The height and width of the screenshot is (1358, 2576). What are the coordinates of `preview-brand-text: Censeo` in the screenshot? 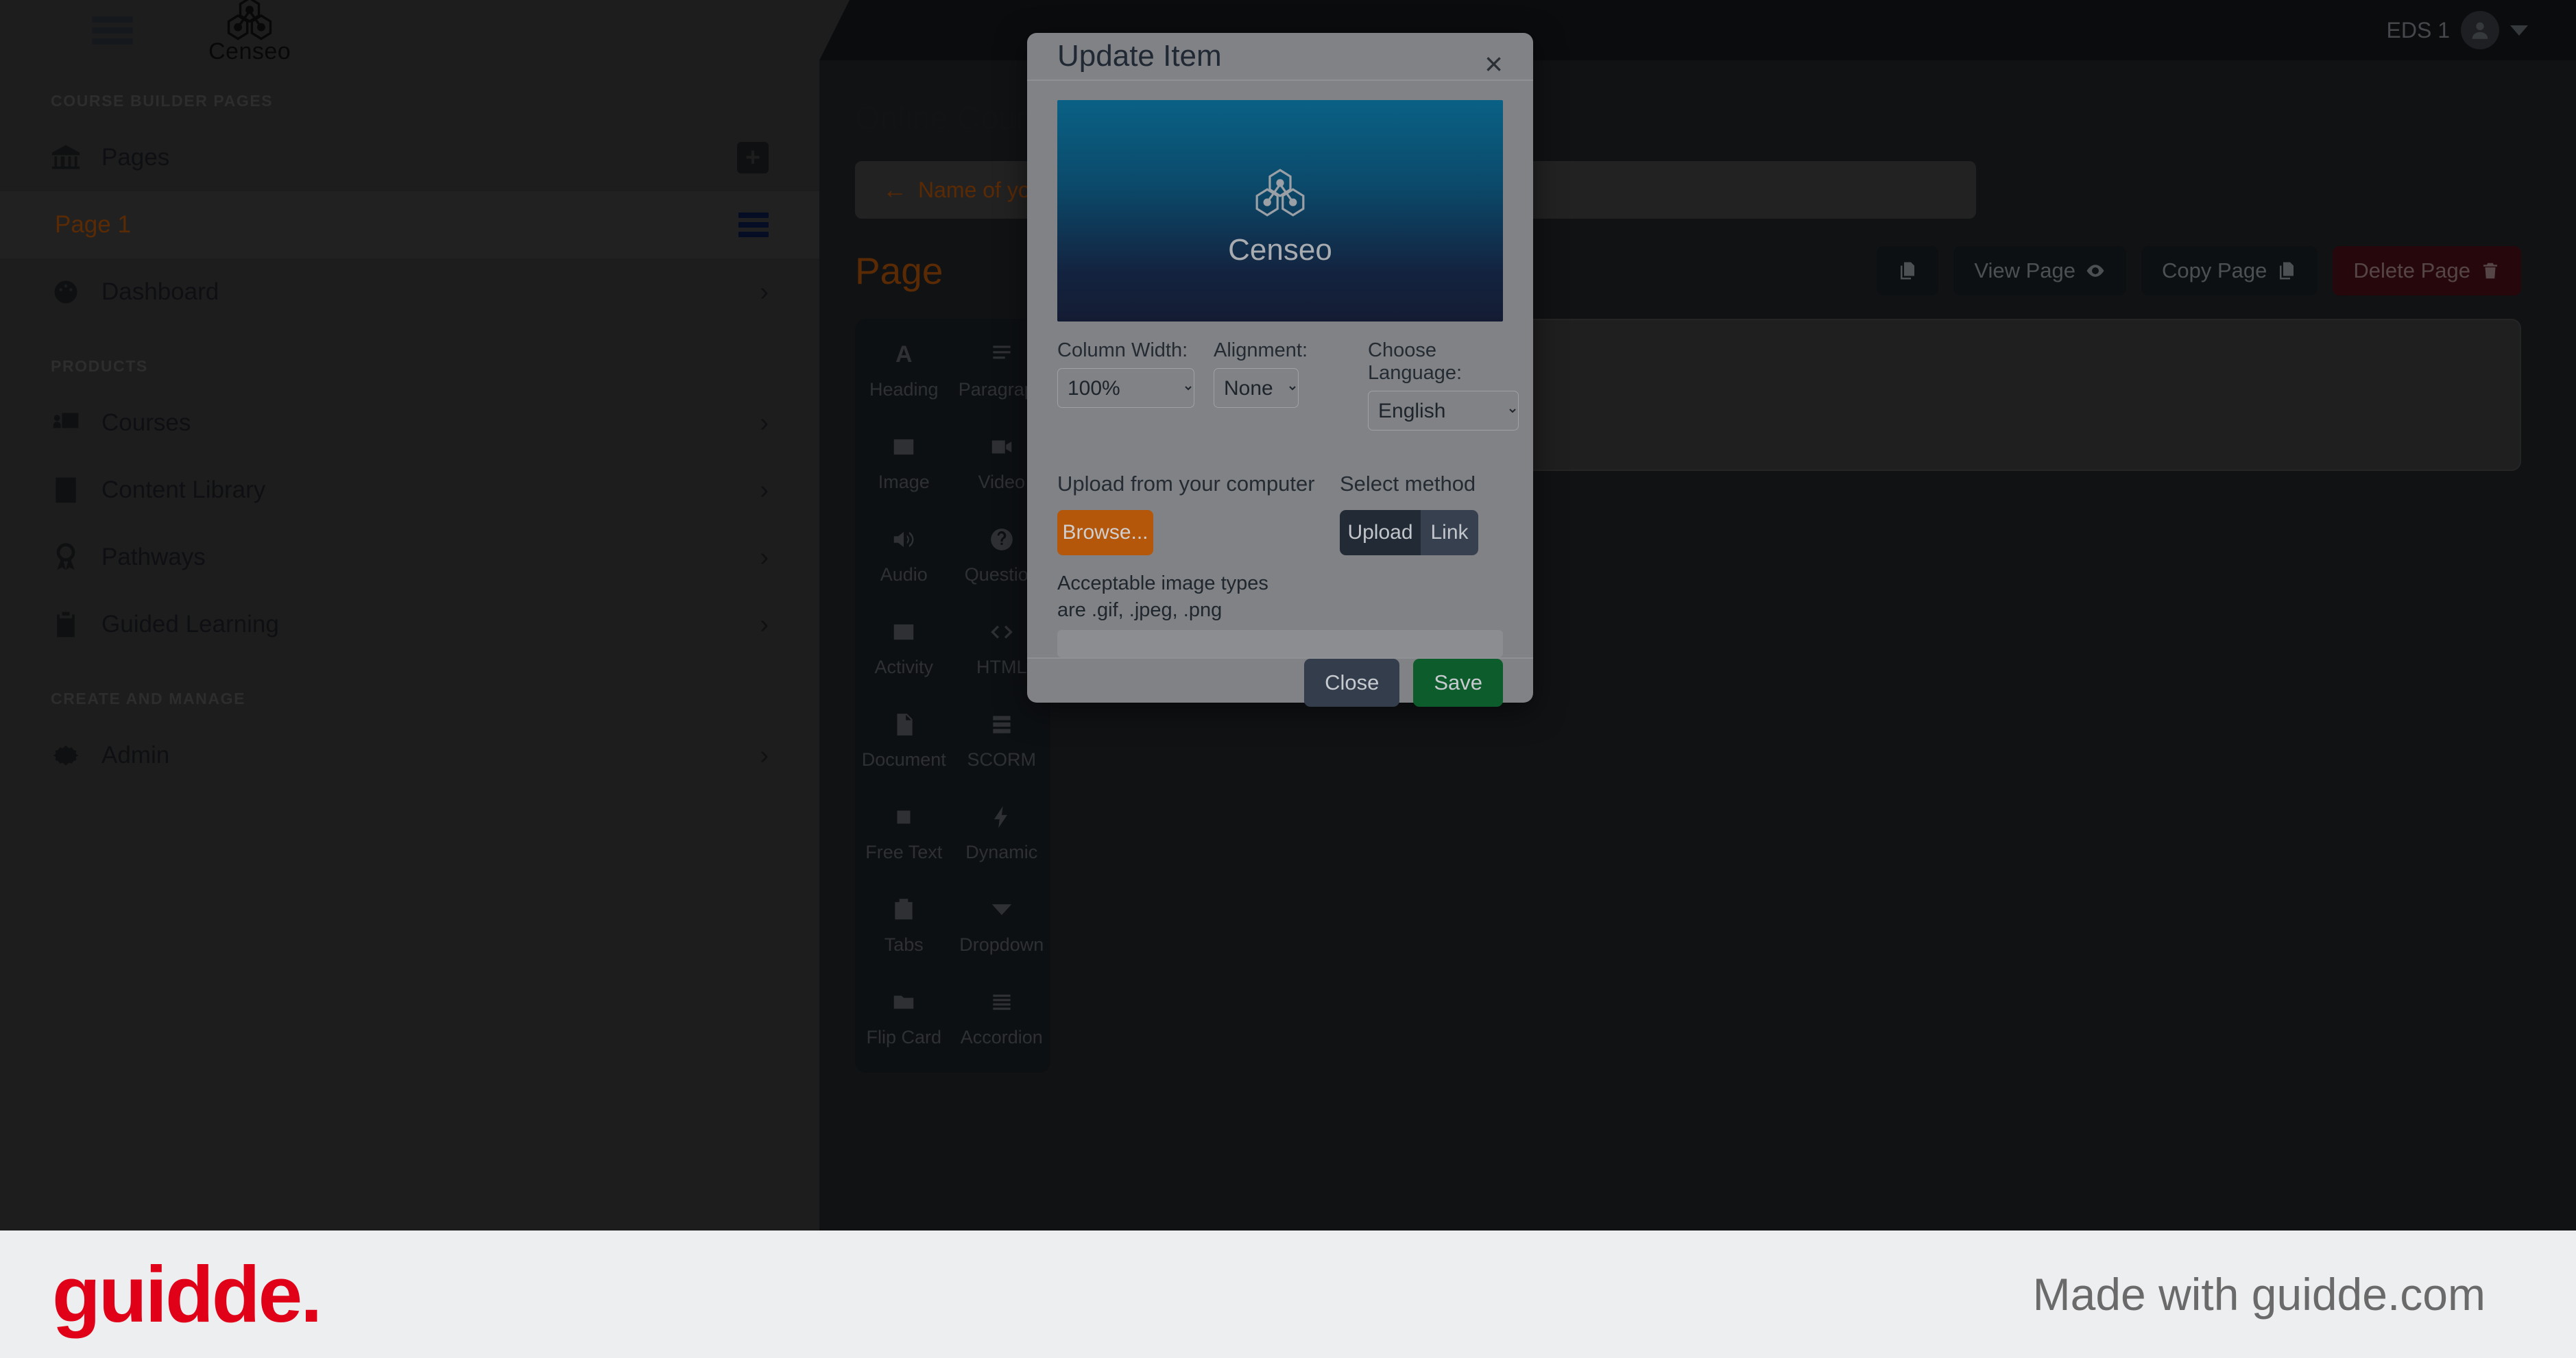 It's located at (1280, 249).